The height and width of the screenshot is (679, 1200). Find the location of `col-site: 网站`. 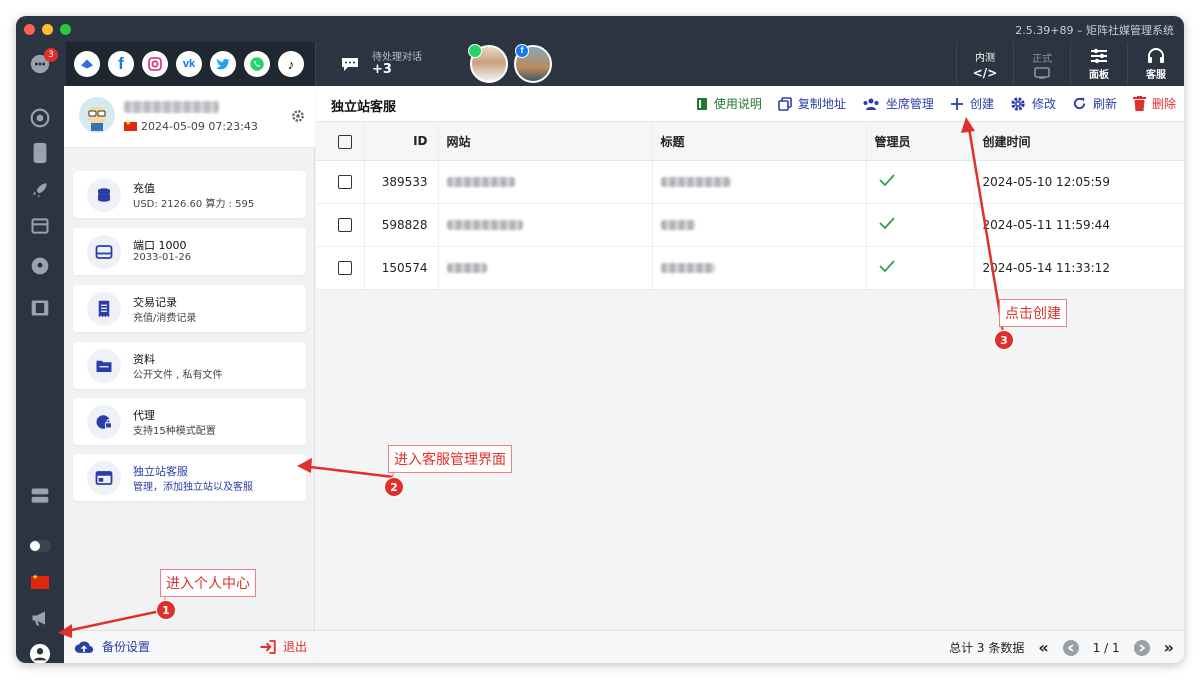

col-site: 网站 is located at coordinates (545, 142).